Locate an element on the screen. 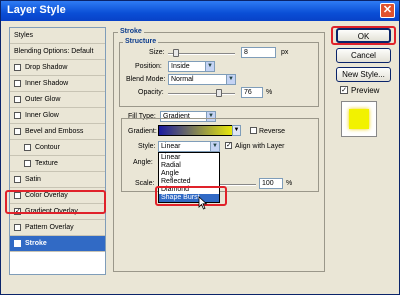 This screenshot has width=400, height=295. style-list-label: Texture is located at coordinates (46, 163).